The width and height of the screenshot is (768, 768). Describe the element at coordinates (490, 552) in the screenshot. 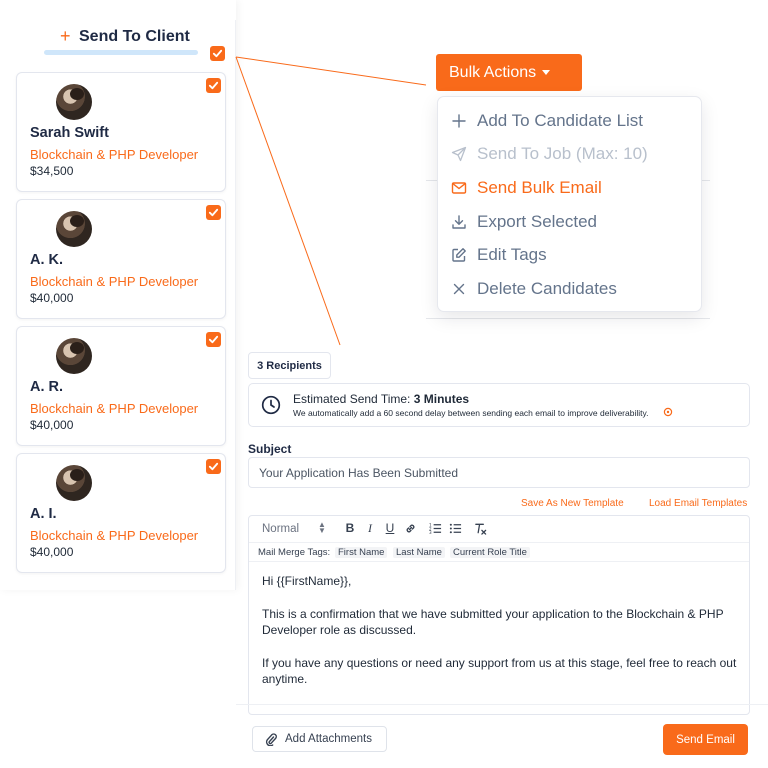

I see `merge-tag-current-role-title: Current Role Title` at that location.